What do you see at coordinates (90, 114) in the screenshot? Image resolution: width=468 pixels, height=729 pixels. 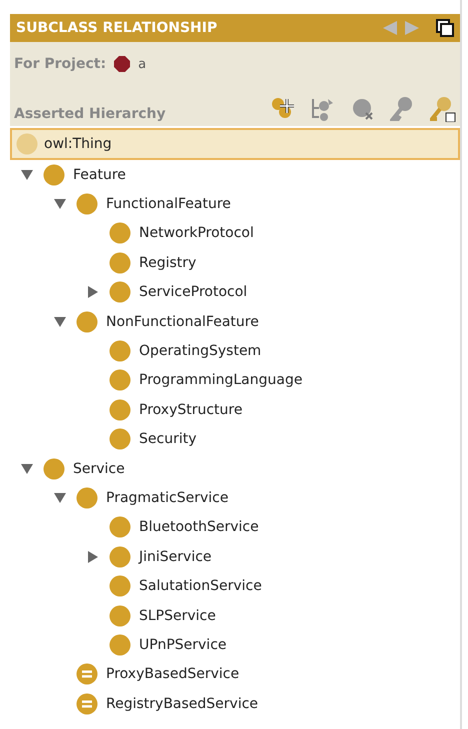 I see `hierarchy-title: Asserted Hierarchy` at bounding box center [90, 114].